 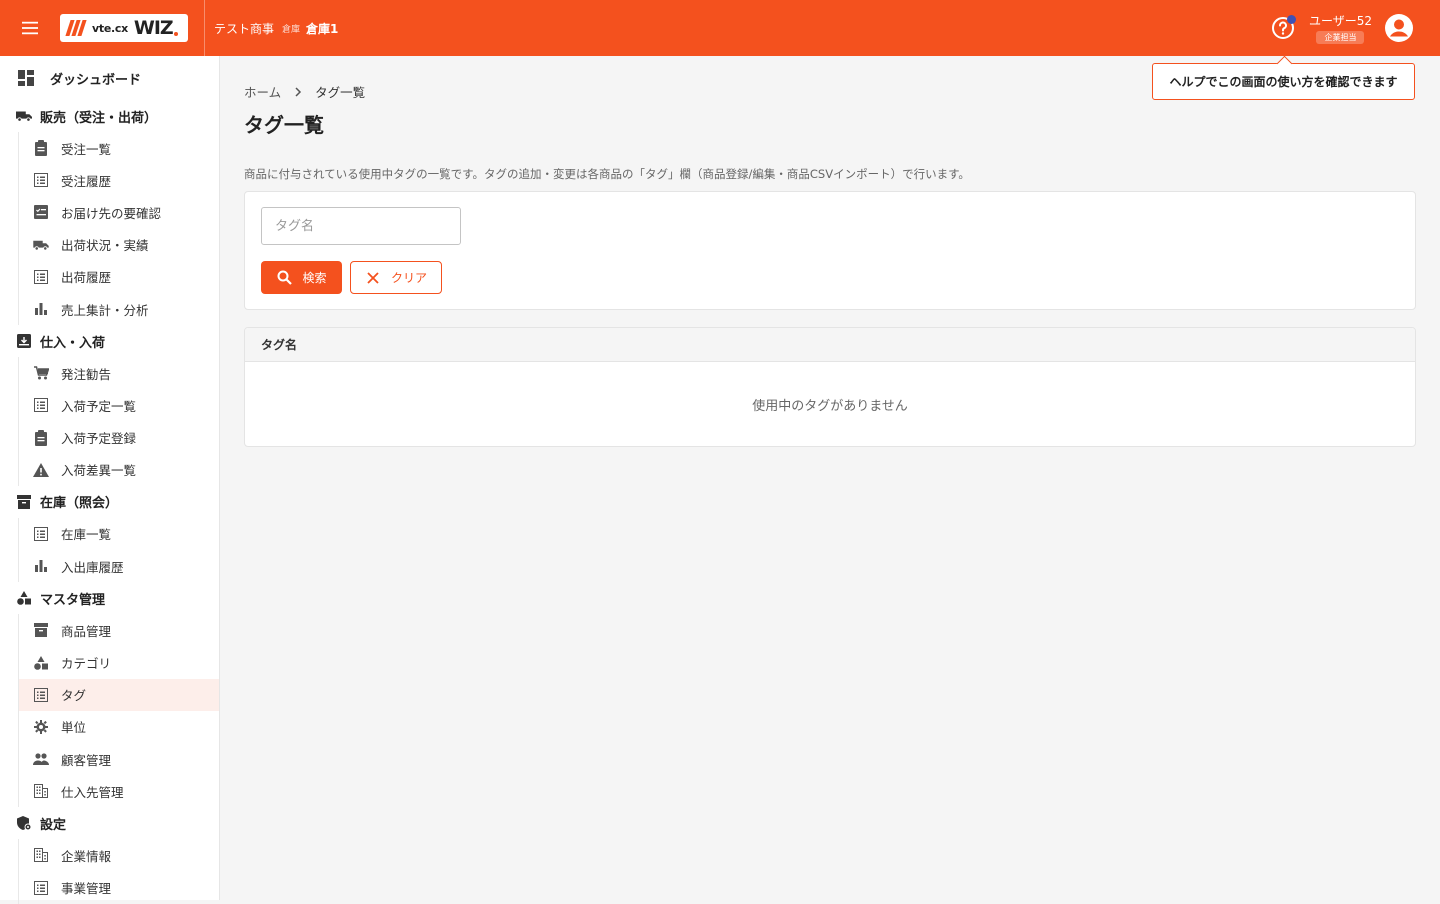 I want to click on sidebar-item-arrival-list: 入荷予定一覧, so click(x=118, y=405).